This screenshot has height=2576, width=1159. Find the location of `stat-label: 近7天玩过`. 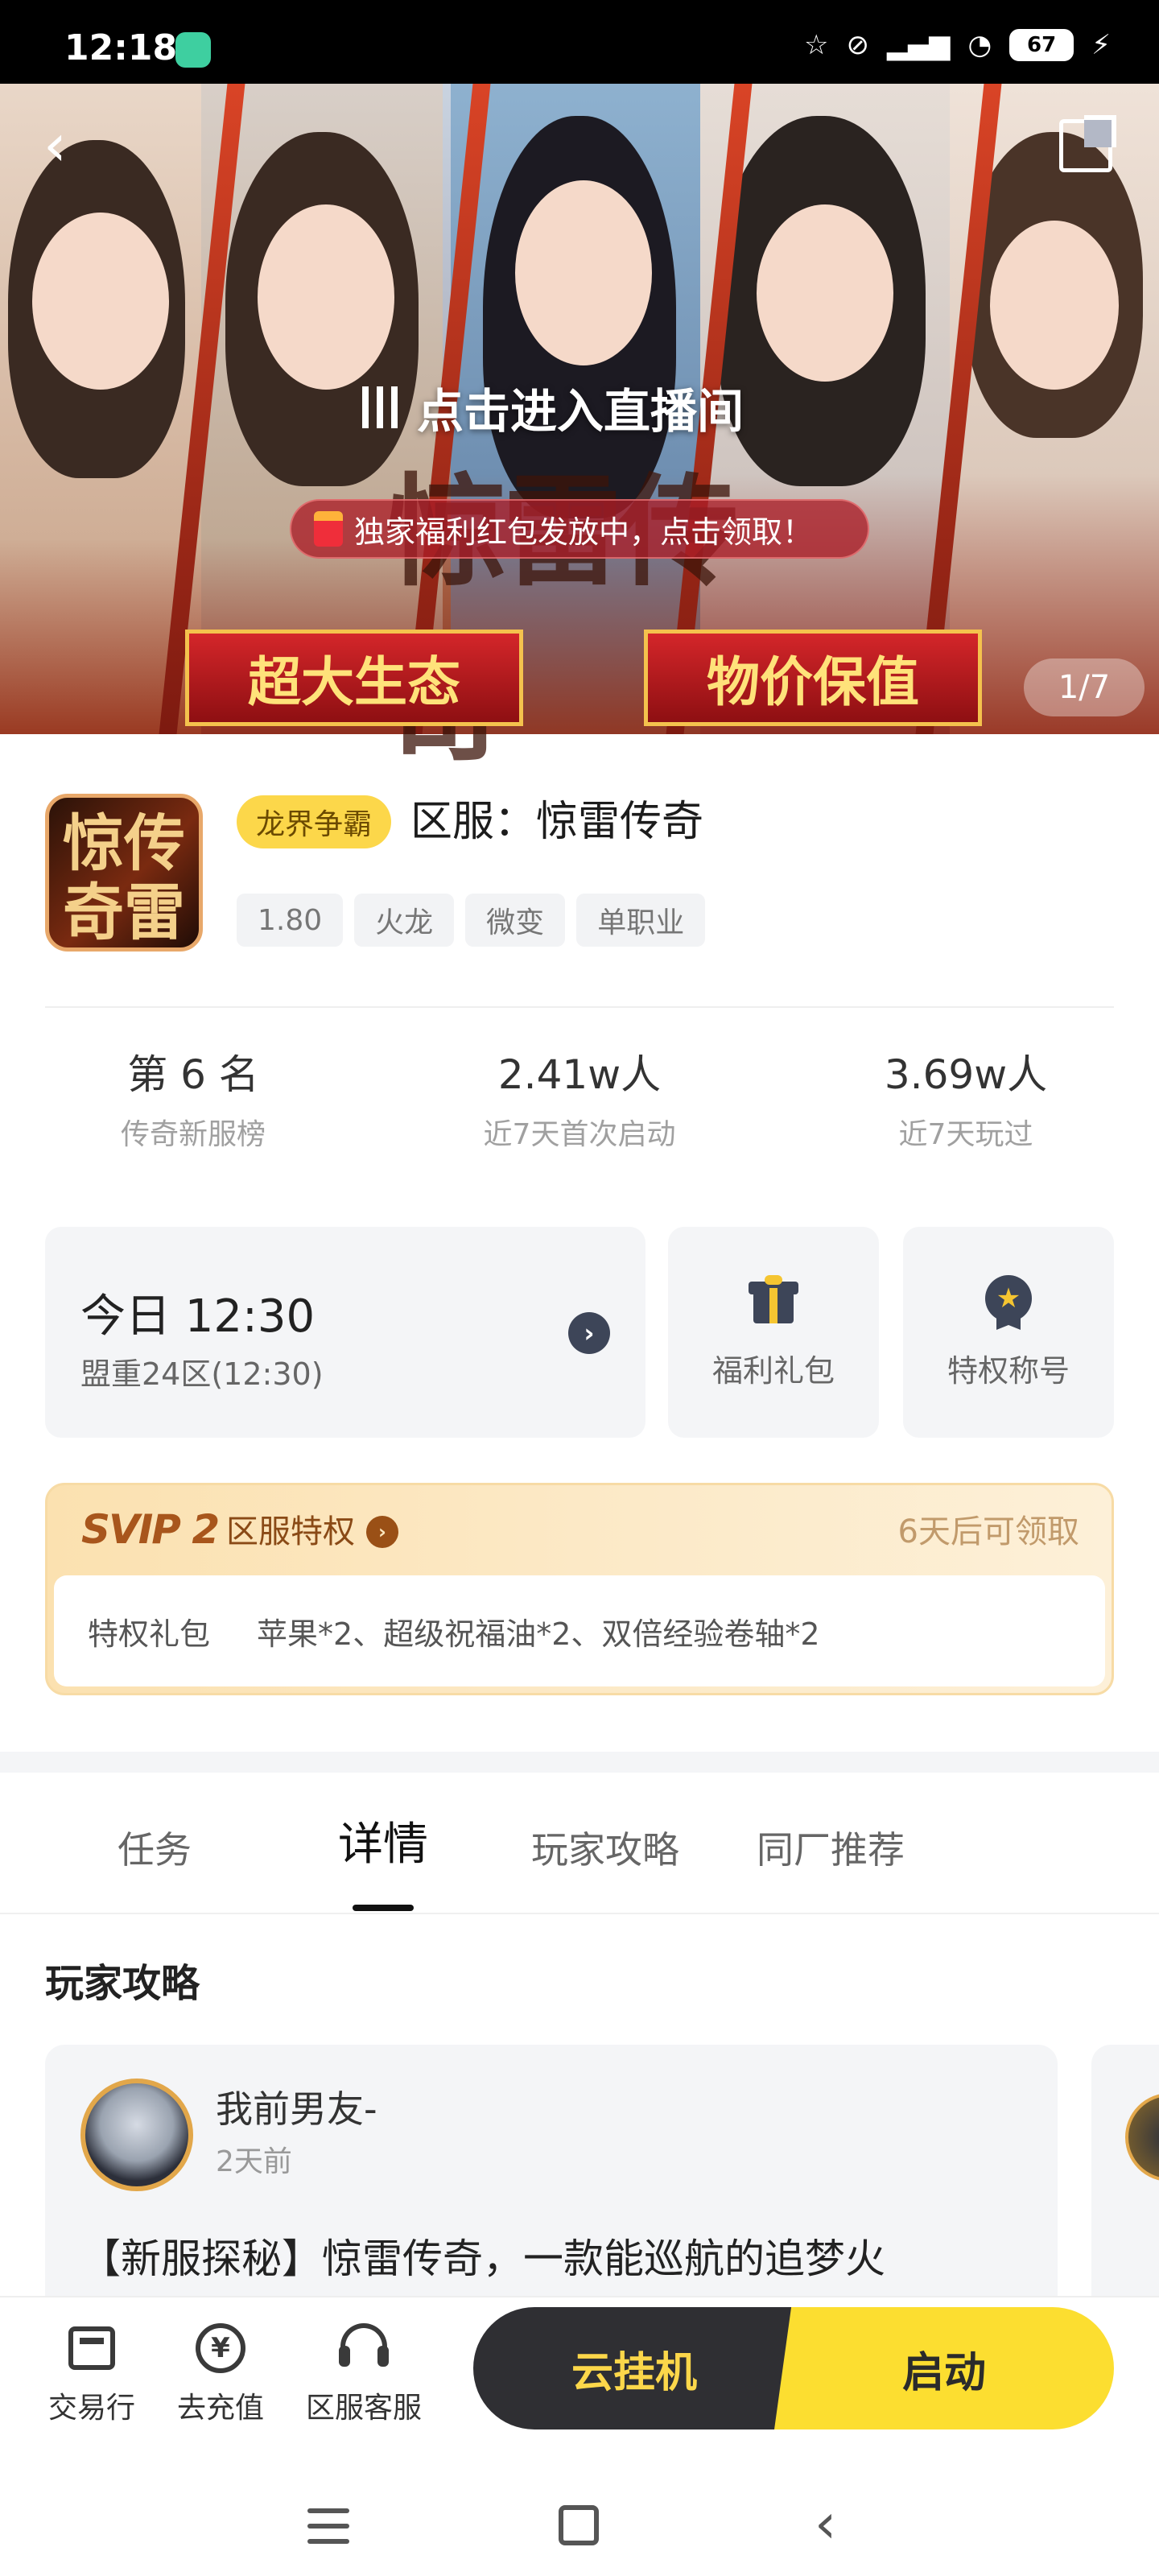

stat-label: 近7天玩过 is located at coordinates (965, 1134).